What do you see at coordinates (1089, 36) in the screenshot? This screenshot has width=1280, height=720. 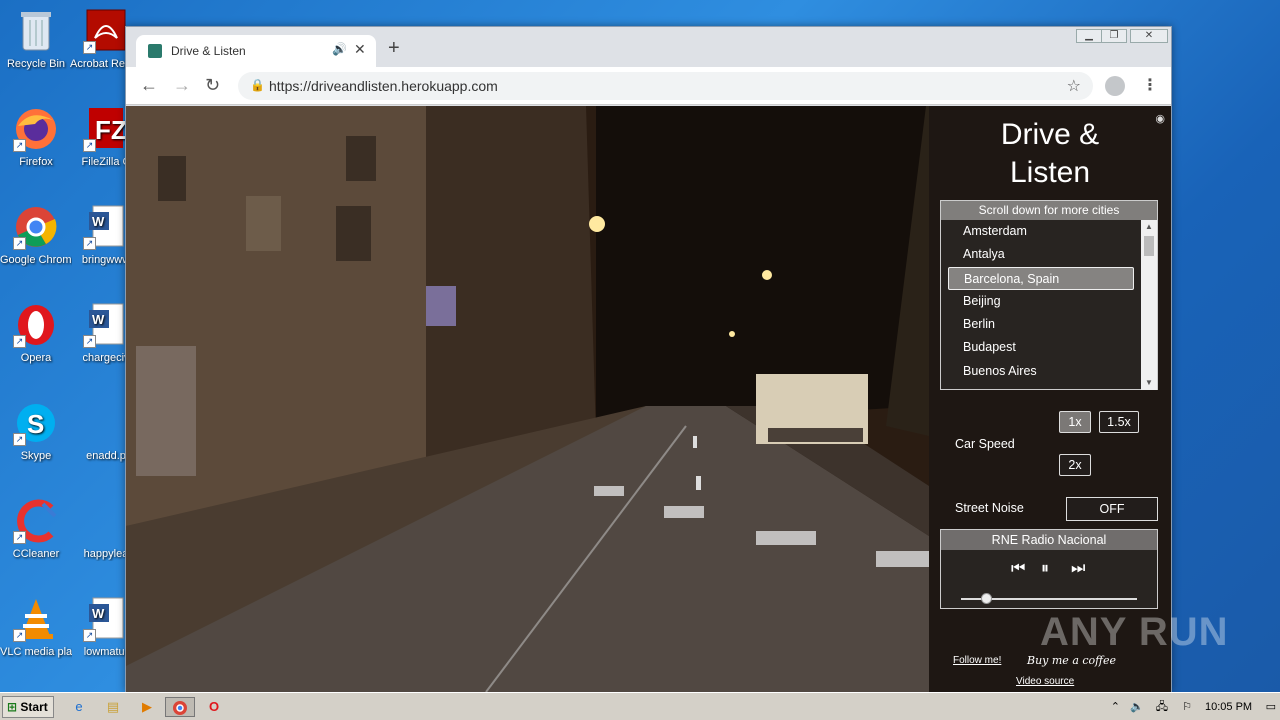 I see `minimize-button: ▁` at bounding box center [1089, 36].